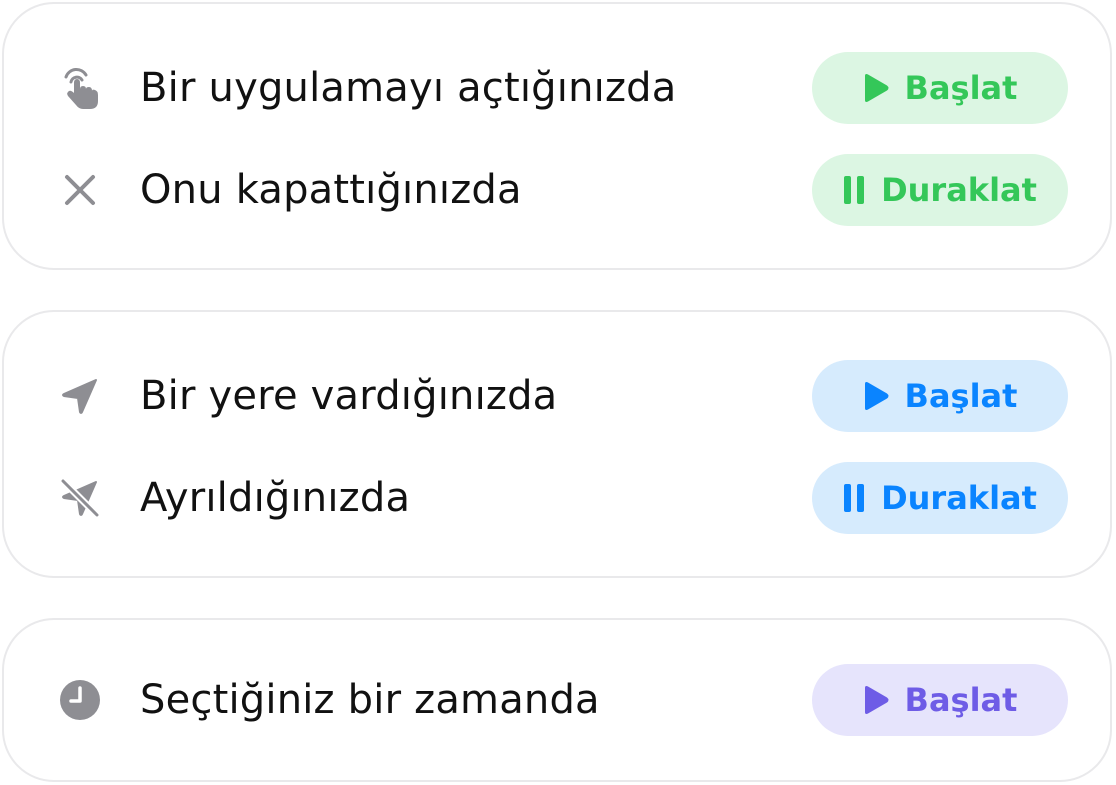  I want to click on trigger-row-arrive: Bir yere vardığınızda Başlat, so click(557, 396).